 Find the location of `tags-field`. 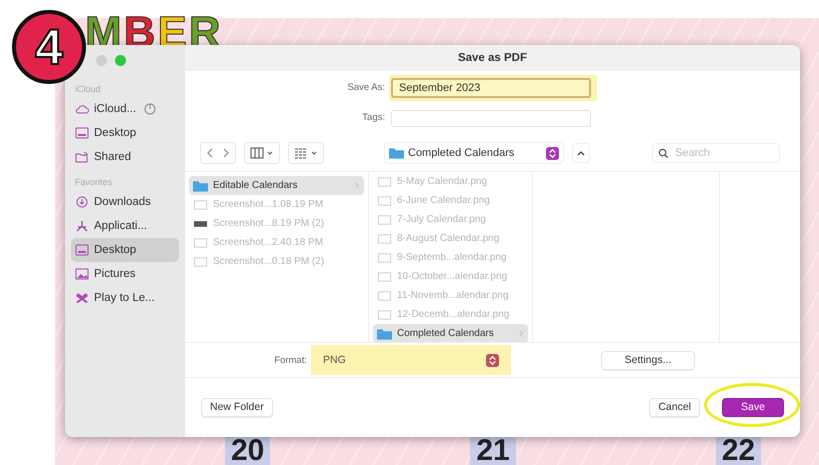

tags-field is located at coordinates (491, 118).